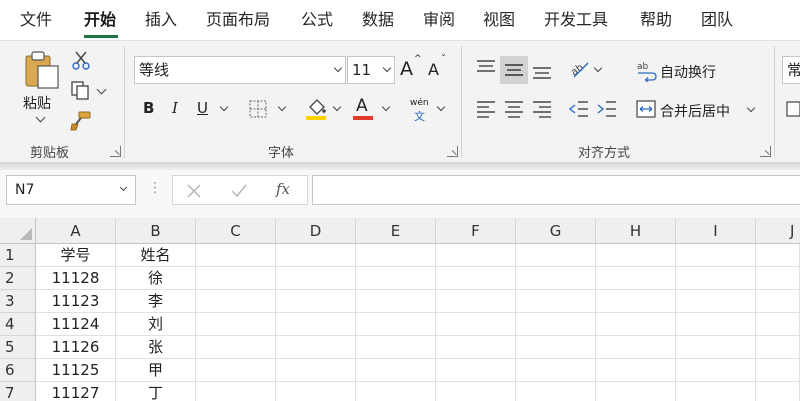  What do you see at coordinates (156, 255) in the screenshot?
I see `cell-b1: 姓名` at bounding box center [156, 255].